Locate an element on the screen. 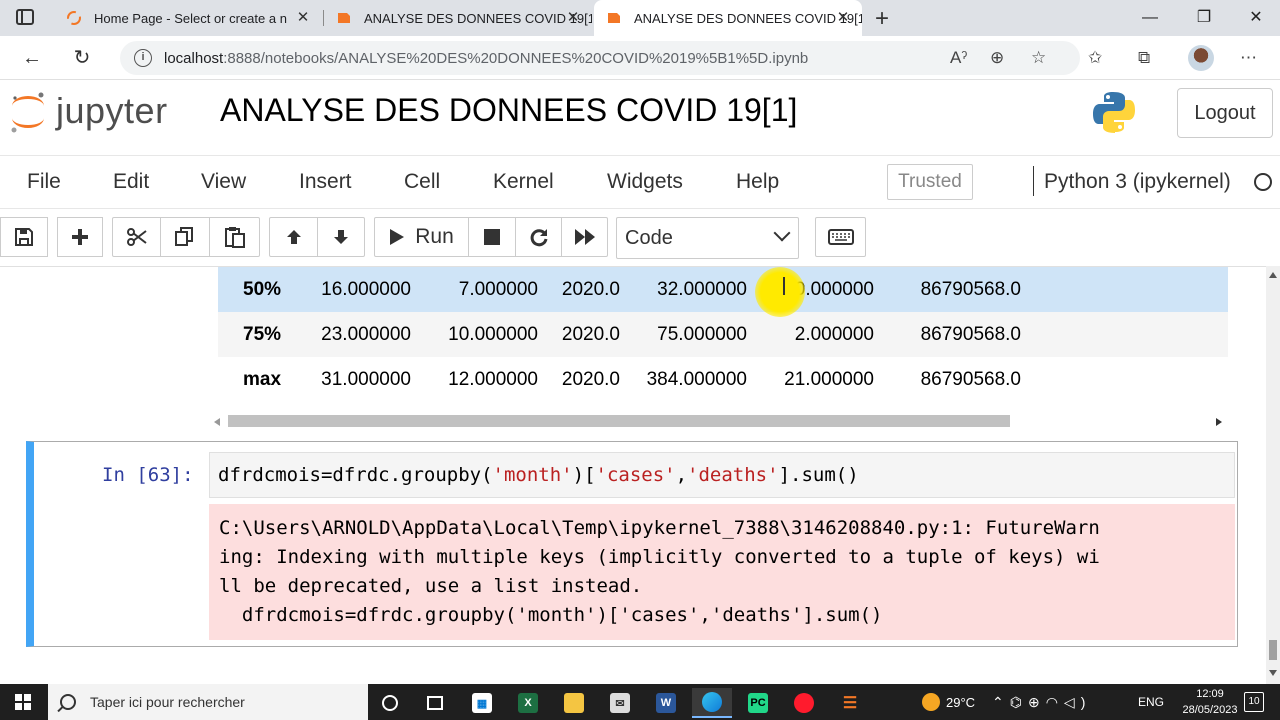 The image size is (1280, 720). kernel-name: Python 3 (ipykernel) is located at coordinates (1137, 182).